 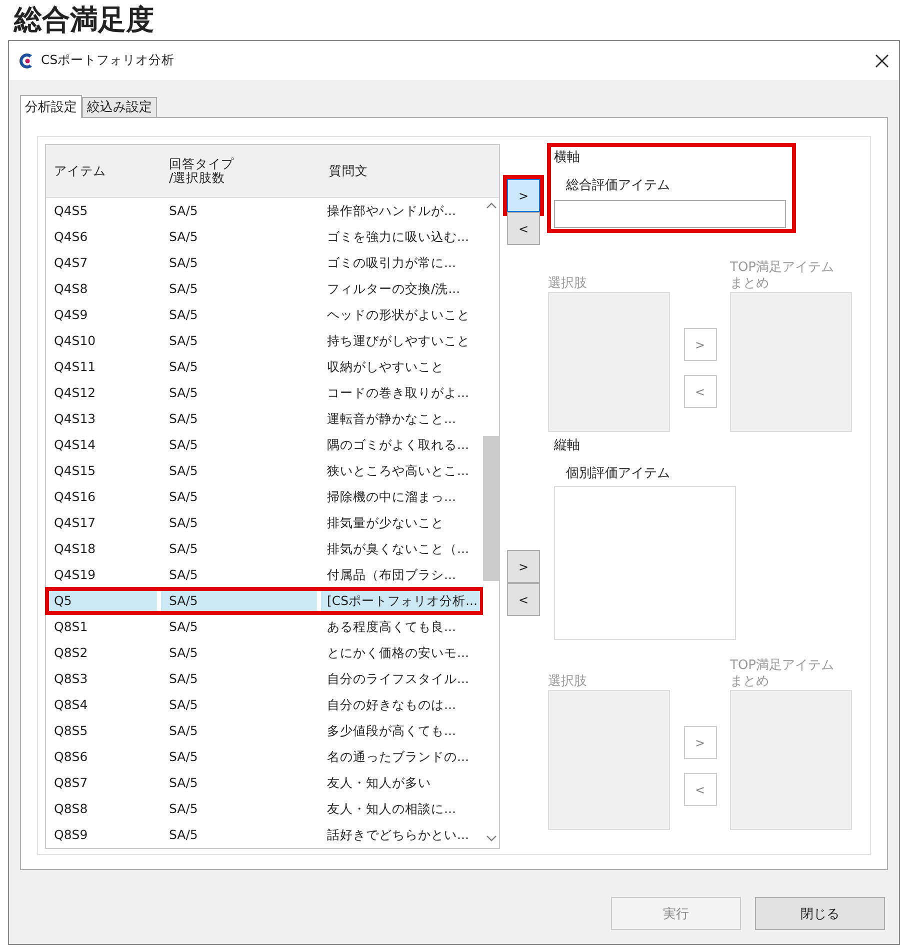 What do you see at coordinates (239, 601) in the screenshot?
I see `table-cell: SA/5` at bounding box center [239, 601].